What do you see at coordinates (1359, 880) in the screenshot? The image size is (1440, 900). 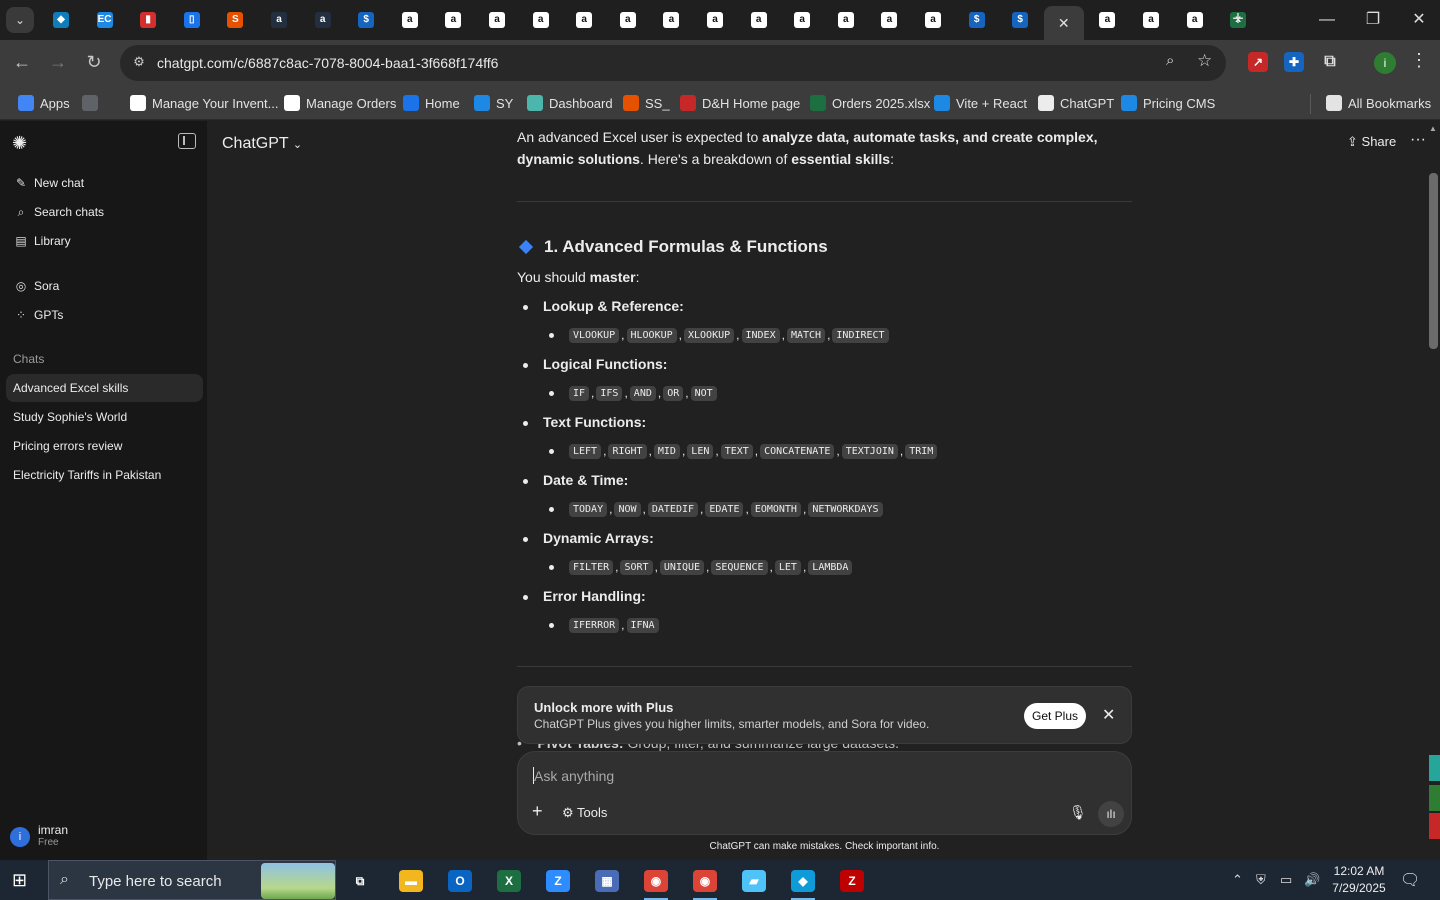 I see `system-clock: 12:02 AM 7/29/2025` at bounding box center [1359, 880].